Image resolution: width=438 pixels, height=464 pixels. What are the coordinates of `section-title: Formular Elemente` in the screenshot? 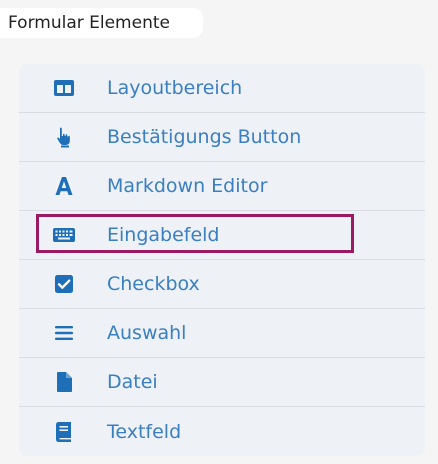 It's located at (89, 23).